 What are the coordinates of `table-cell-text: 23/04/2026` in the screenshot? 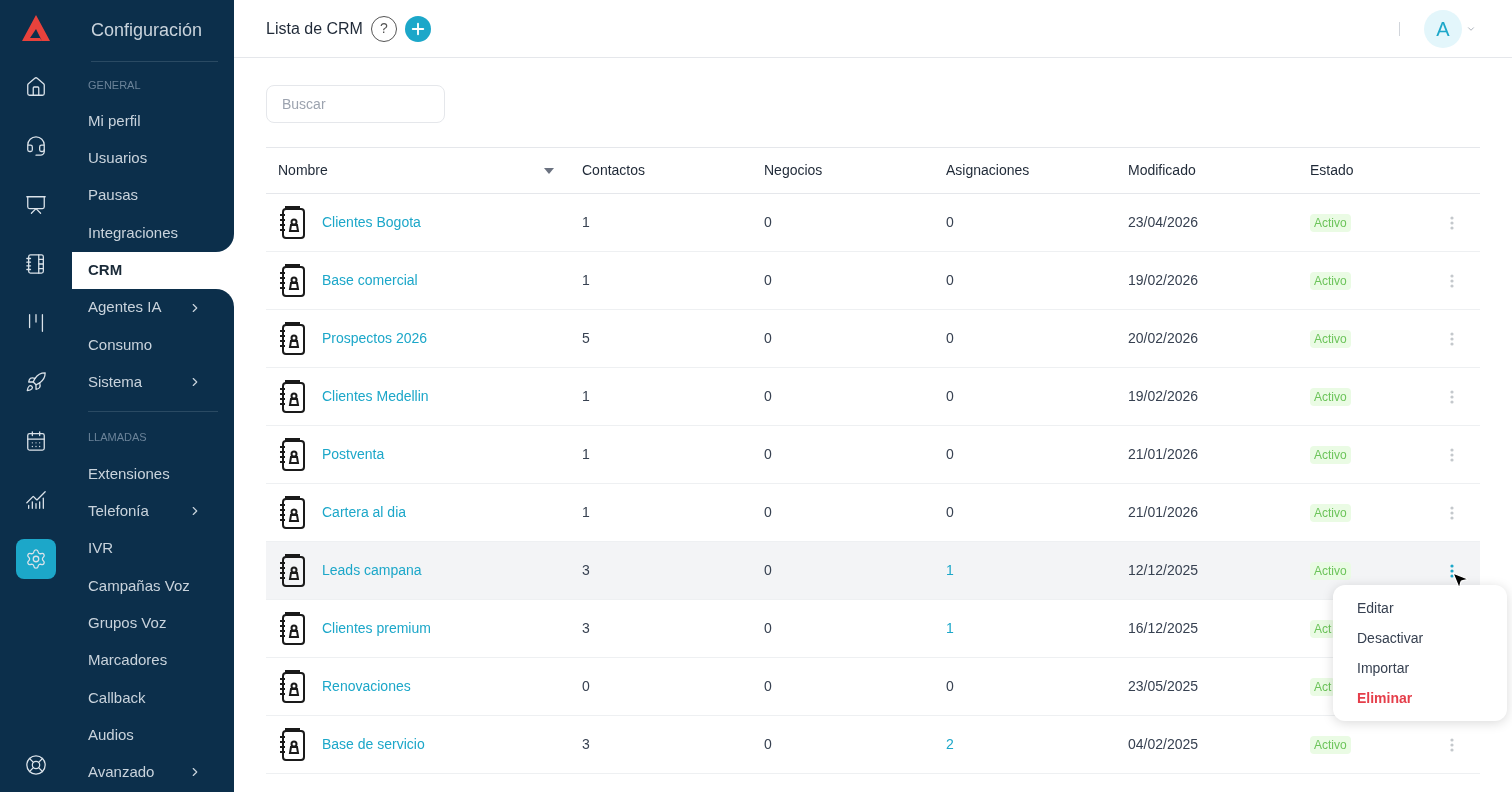 It's located at (1164, 222).